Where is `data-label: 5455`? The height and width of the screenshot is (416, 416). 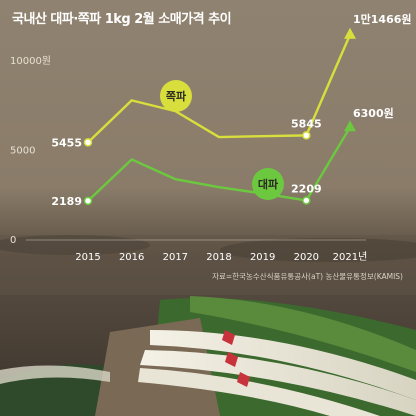
data-label: 5455 is located at coordinates (66, 142).